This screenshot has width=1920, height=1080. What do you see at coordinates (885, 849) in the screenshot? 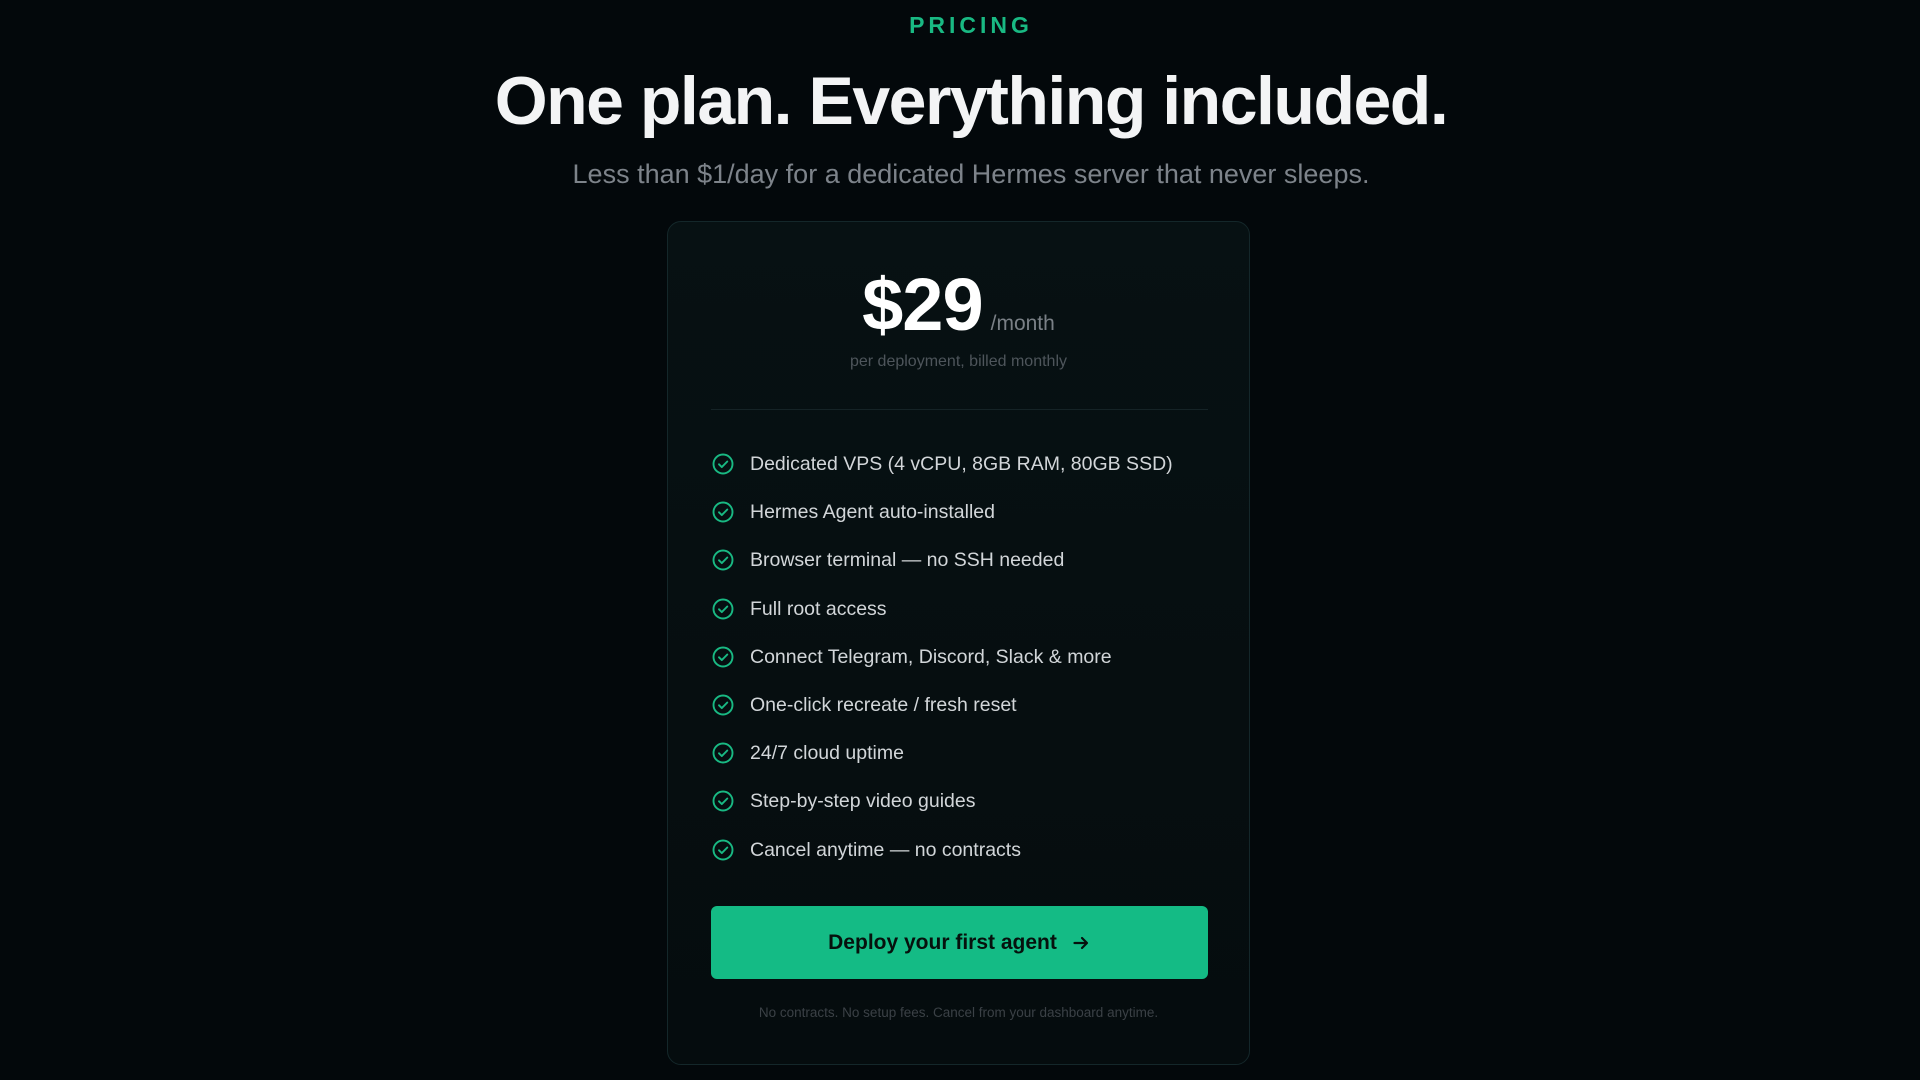
I see `feature-label: Cancel anytime — no contracts` at bounding box center [885, 849].